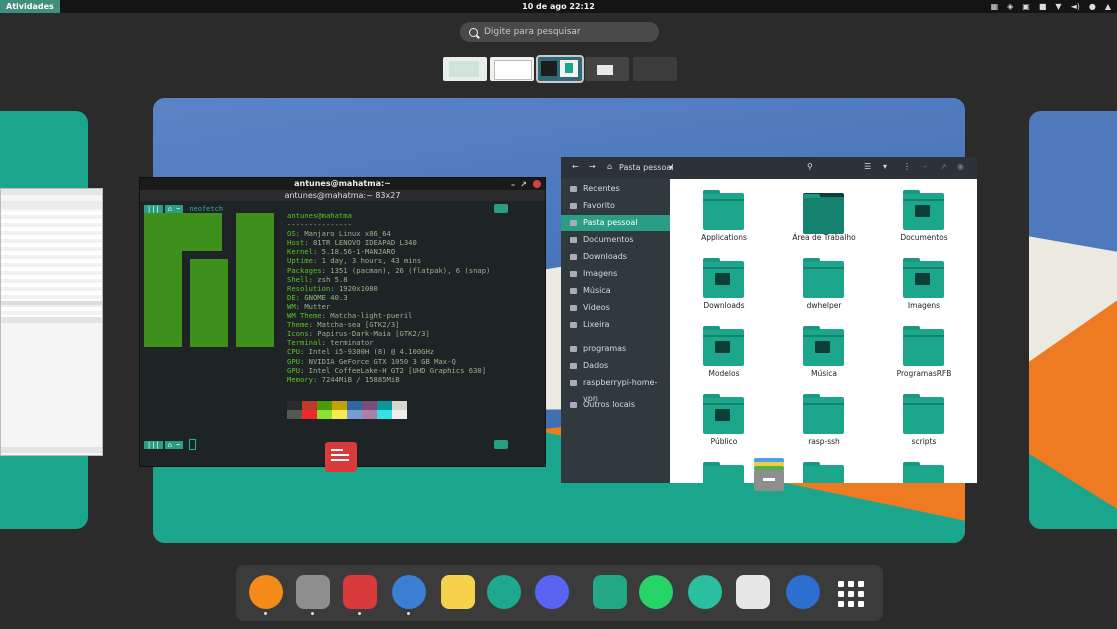  I want to click on folder-item: Documentos, so click(924, 211).